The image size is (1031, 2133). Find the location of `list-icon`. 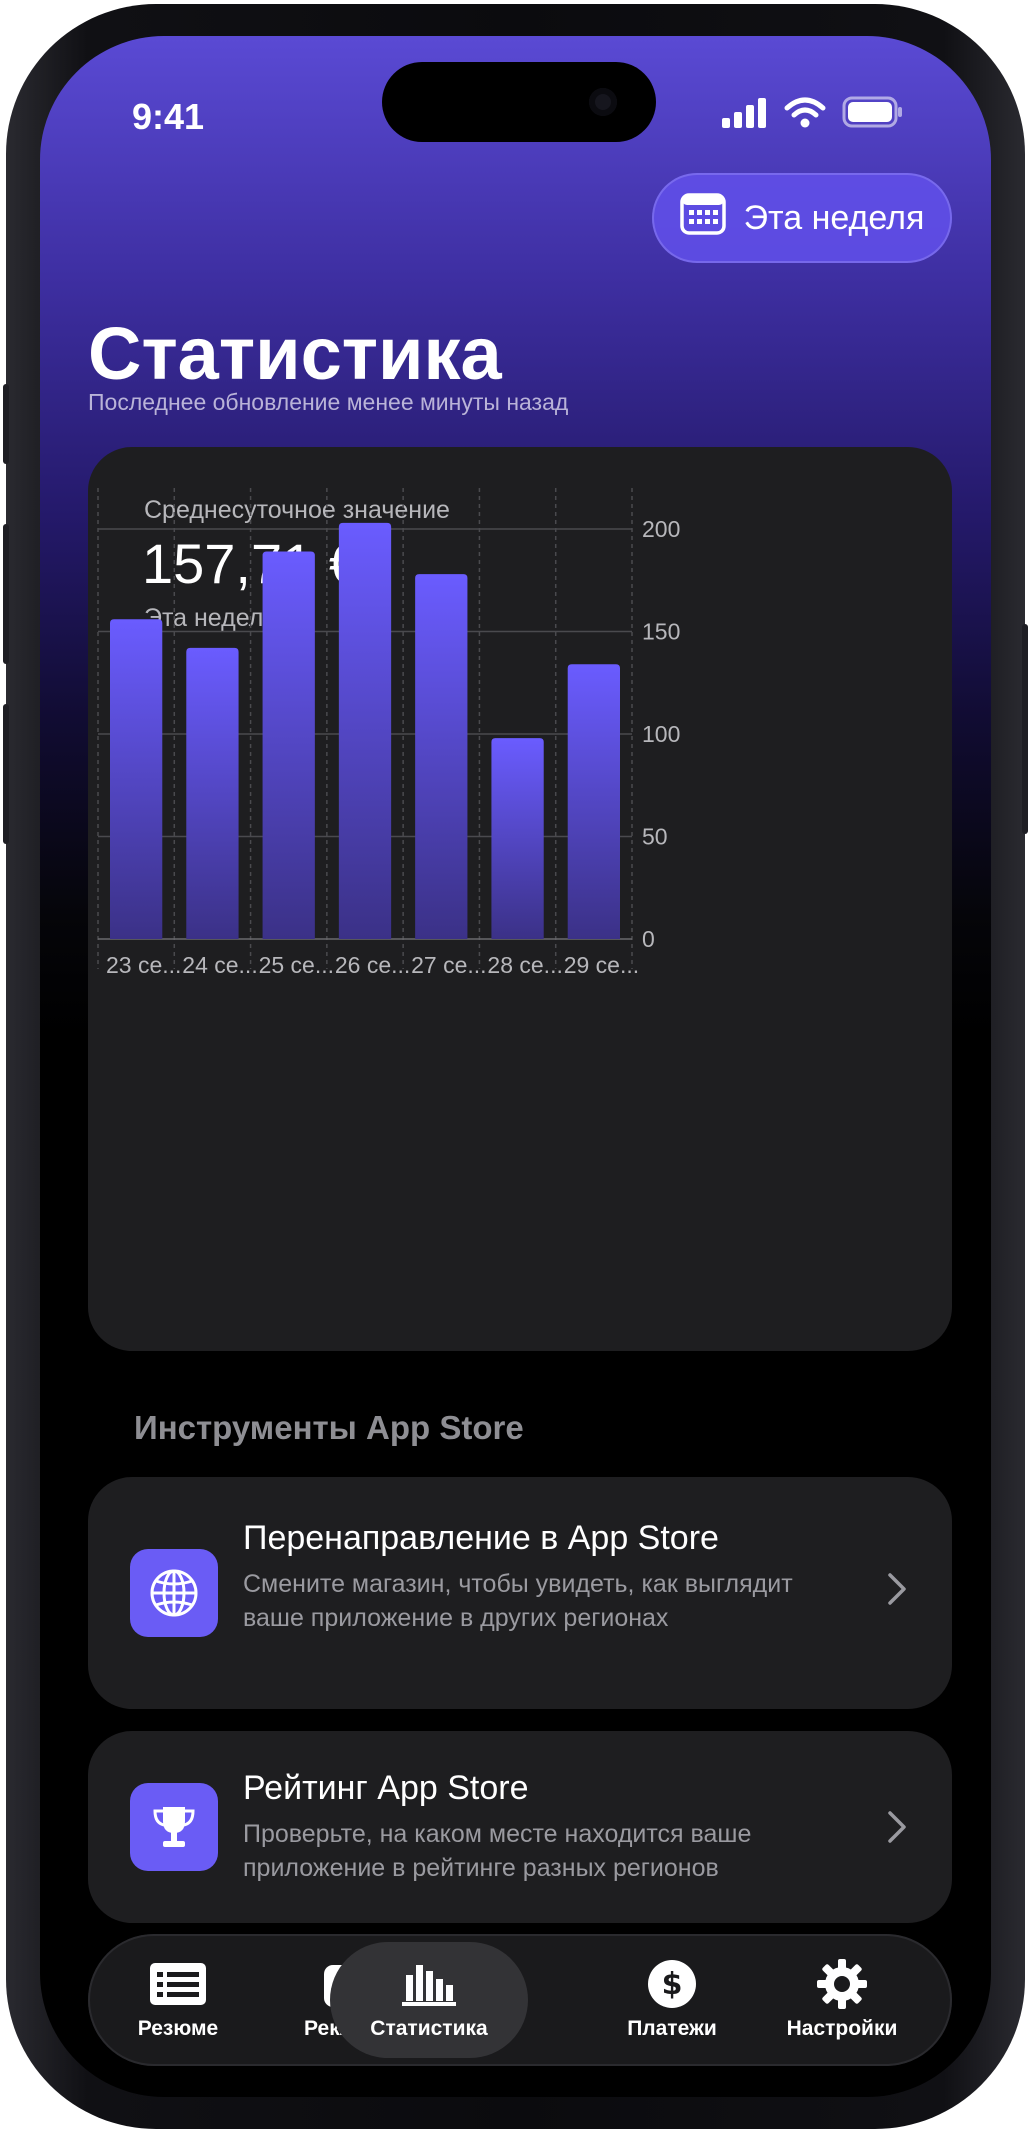

list-icon is located at coordinates (178, 1984).